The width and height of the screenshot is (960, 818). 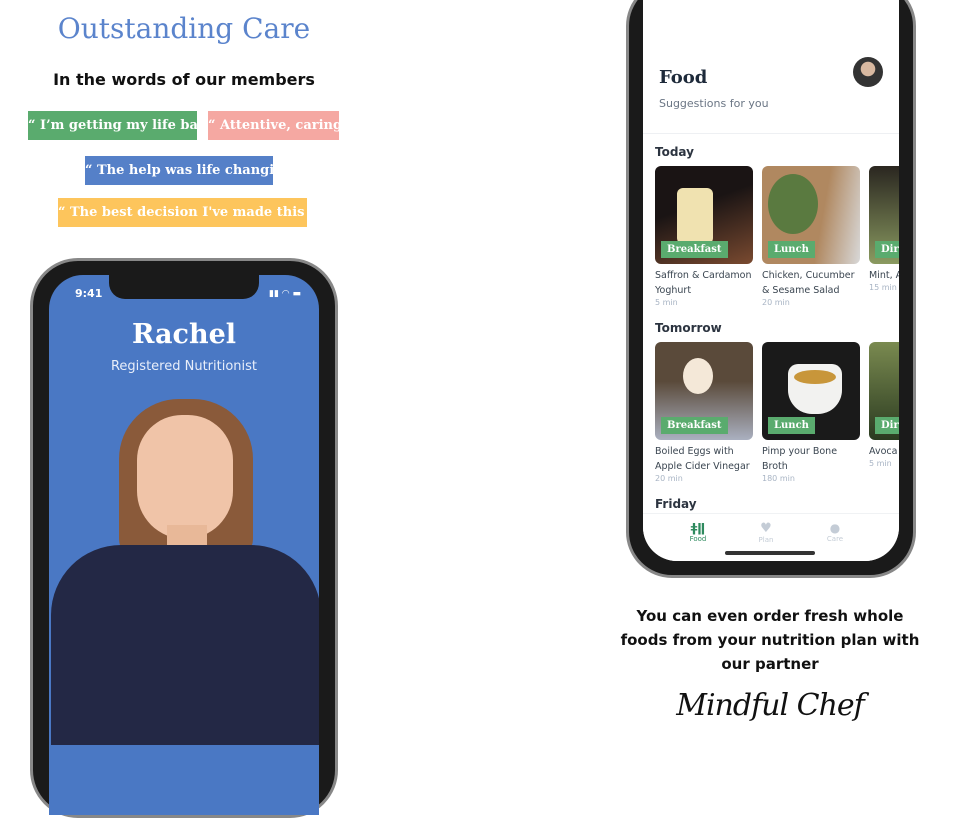 What do you see at coordinates (808, 283) in the screenshot?
I see `meal-title: Chicken, Cucumber & Sesame Salad` at bounding box center [808, 283].